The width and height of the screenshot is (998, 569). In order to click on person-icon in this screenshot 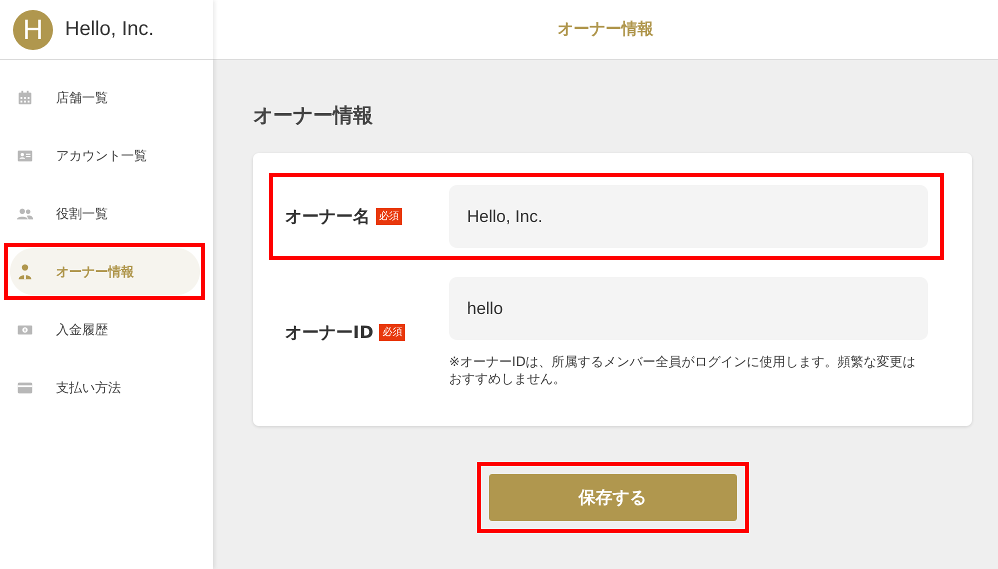, I will do `click(25, 271)`.